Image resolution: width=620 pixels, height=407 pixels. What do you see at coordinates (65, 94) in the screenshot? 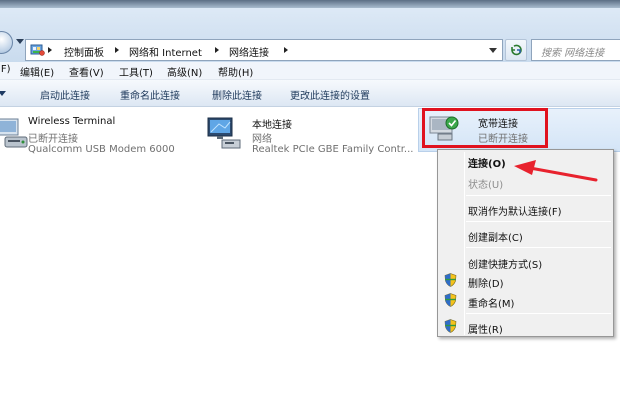
I see `start-connection-button: 启动此连接` at bounding box center [65, 94].